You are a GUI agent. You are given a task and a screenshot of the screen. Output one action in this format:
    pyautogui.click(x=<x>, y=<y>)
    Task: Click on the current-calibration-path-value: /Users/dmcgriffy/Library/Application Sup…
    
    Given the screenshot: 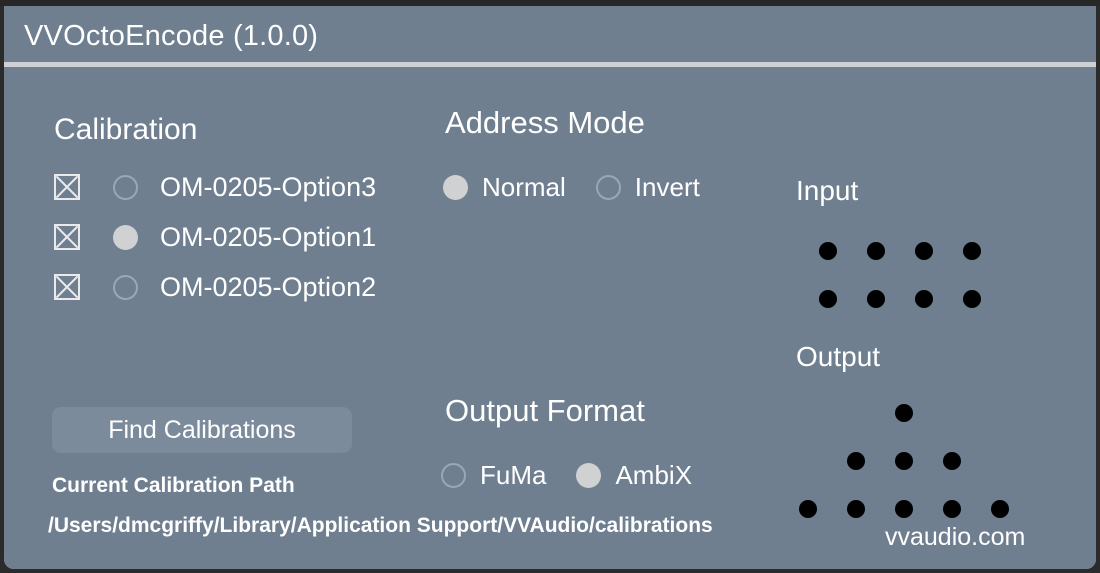 What is the action you would take?
    pyautogui.click(x=380, y=525)
    